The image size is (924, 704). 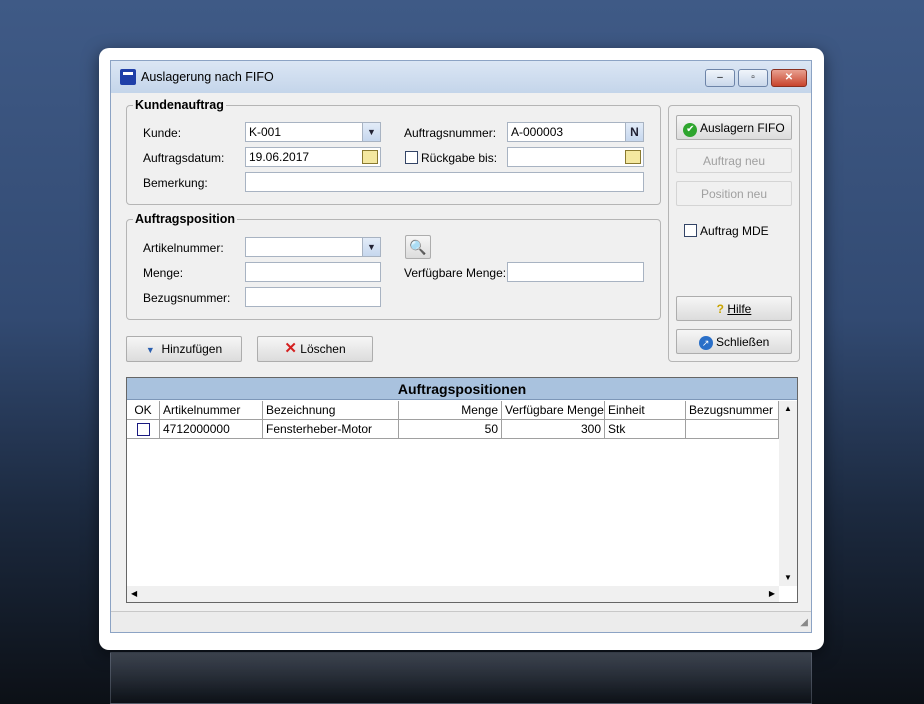 I want to click on app-icon, so click(x=128, y=77).